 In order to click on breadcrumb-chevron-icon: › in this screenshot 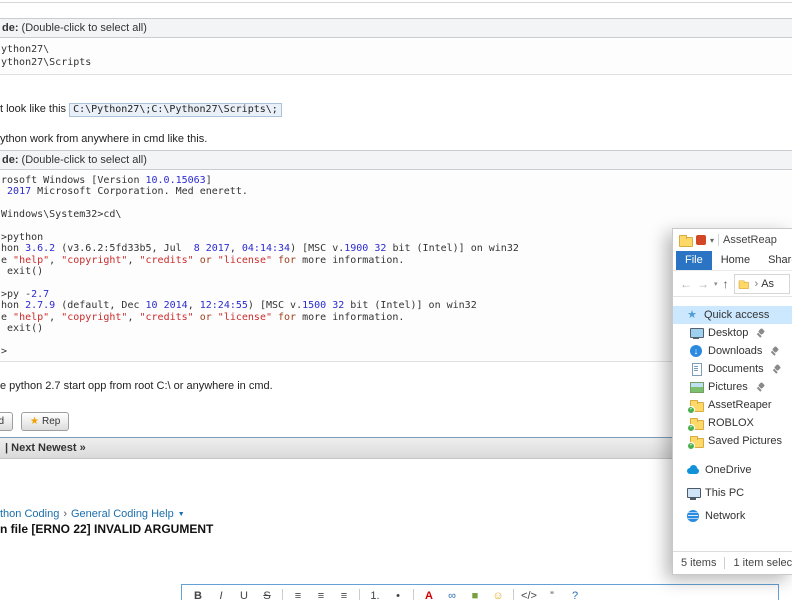, I will do `click(756, 283)`.